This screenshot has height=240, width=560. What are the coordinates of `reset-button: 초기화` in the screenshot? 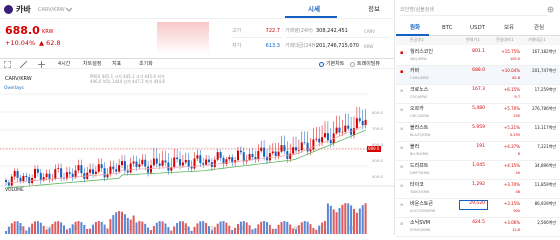 It's located at (146, 64).